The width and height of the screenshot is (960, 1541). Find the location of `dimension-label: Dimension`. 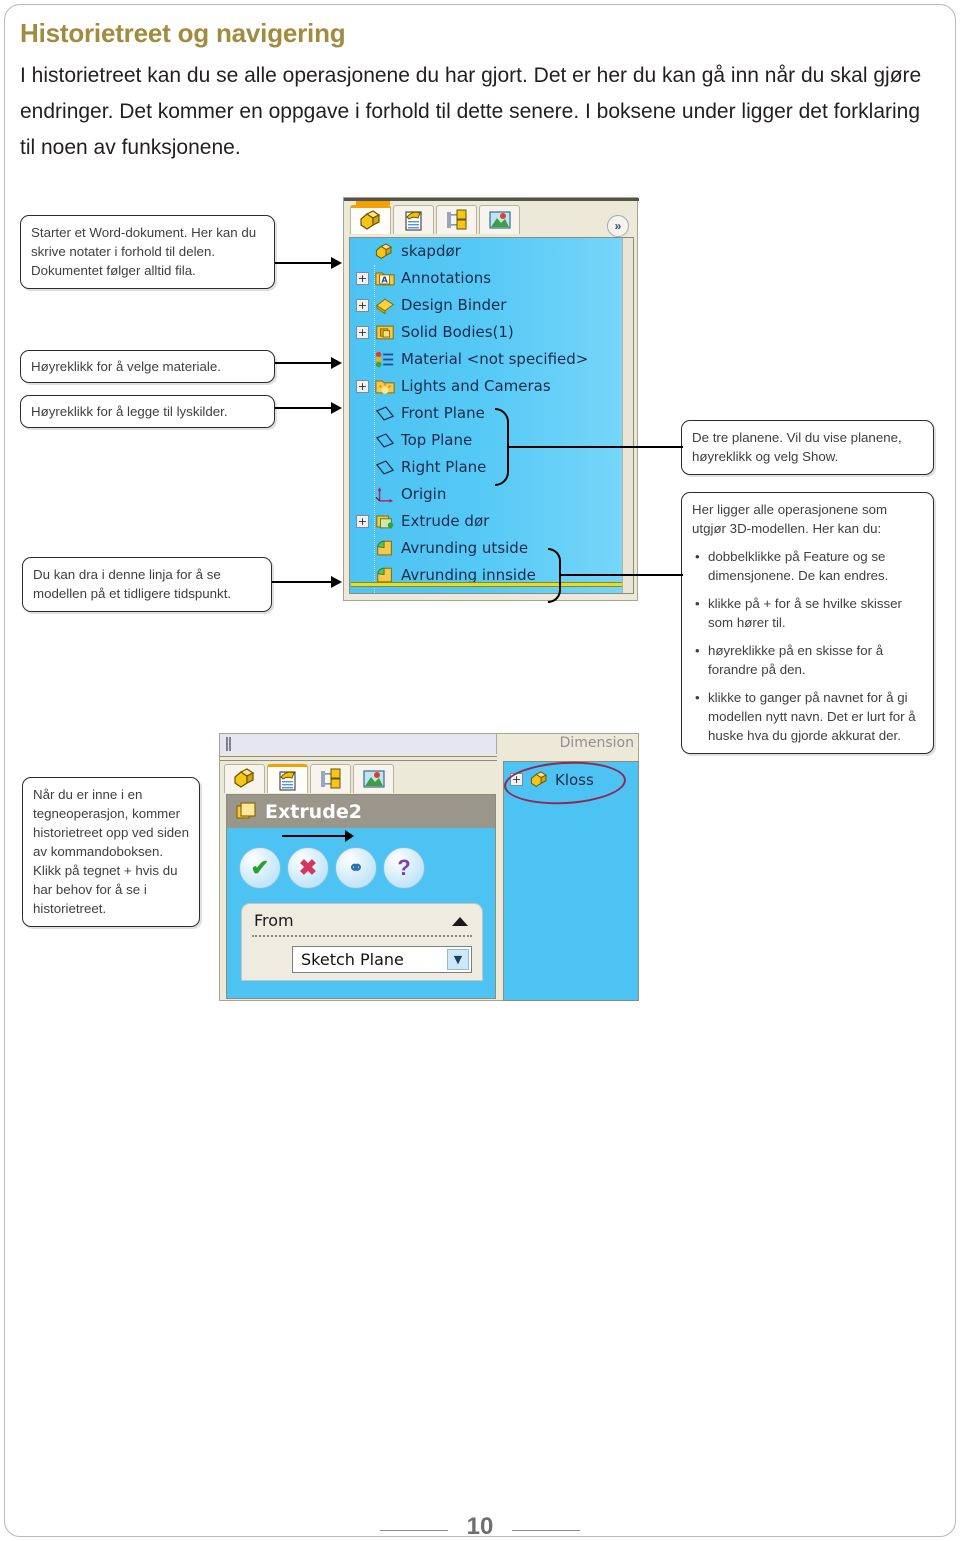

dimension-label: Dimension is located at coordinates (596, 743).